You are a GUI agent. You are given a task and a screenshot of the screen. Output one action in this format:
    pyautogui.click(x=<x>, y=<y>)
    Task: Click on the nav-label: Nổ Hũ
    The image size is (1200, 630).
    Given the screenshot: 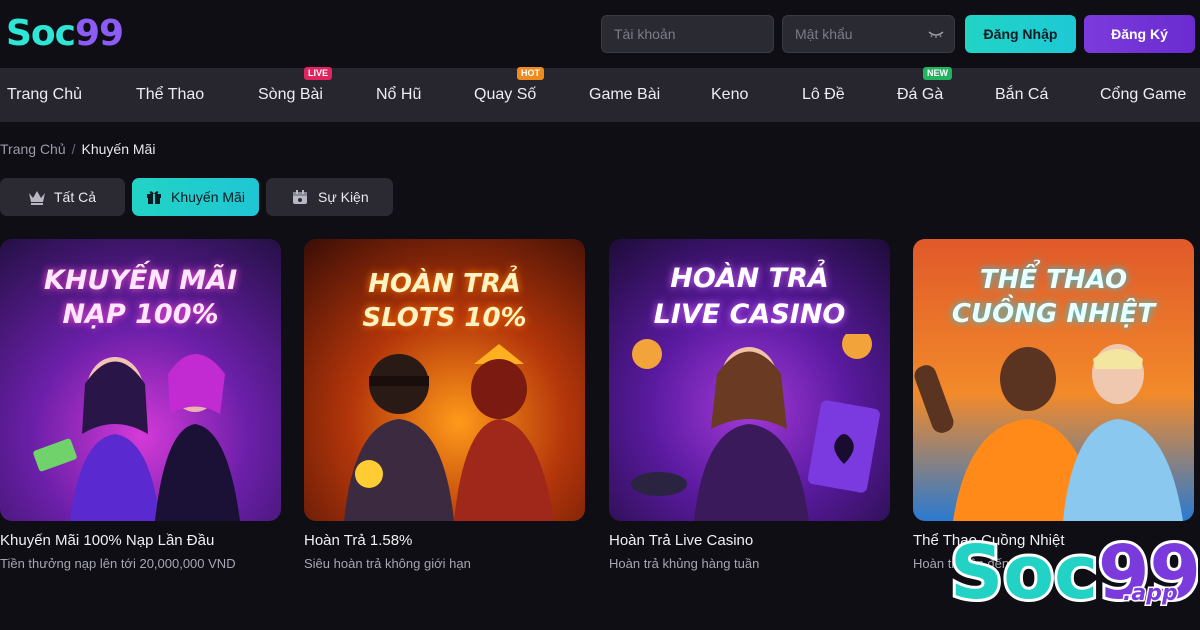 What is the action you would take?
    pyautogui.click(x=399, y=94)
    